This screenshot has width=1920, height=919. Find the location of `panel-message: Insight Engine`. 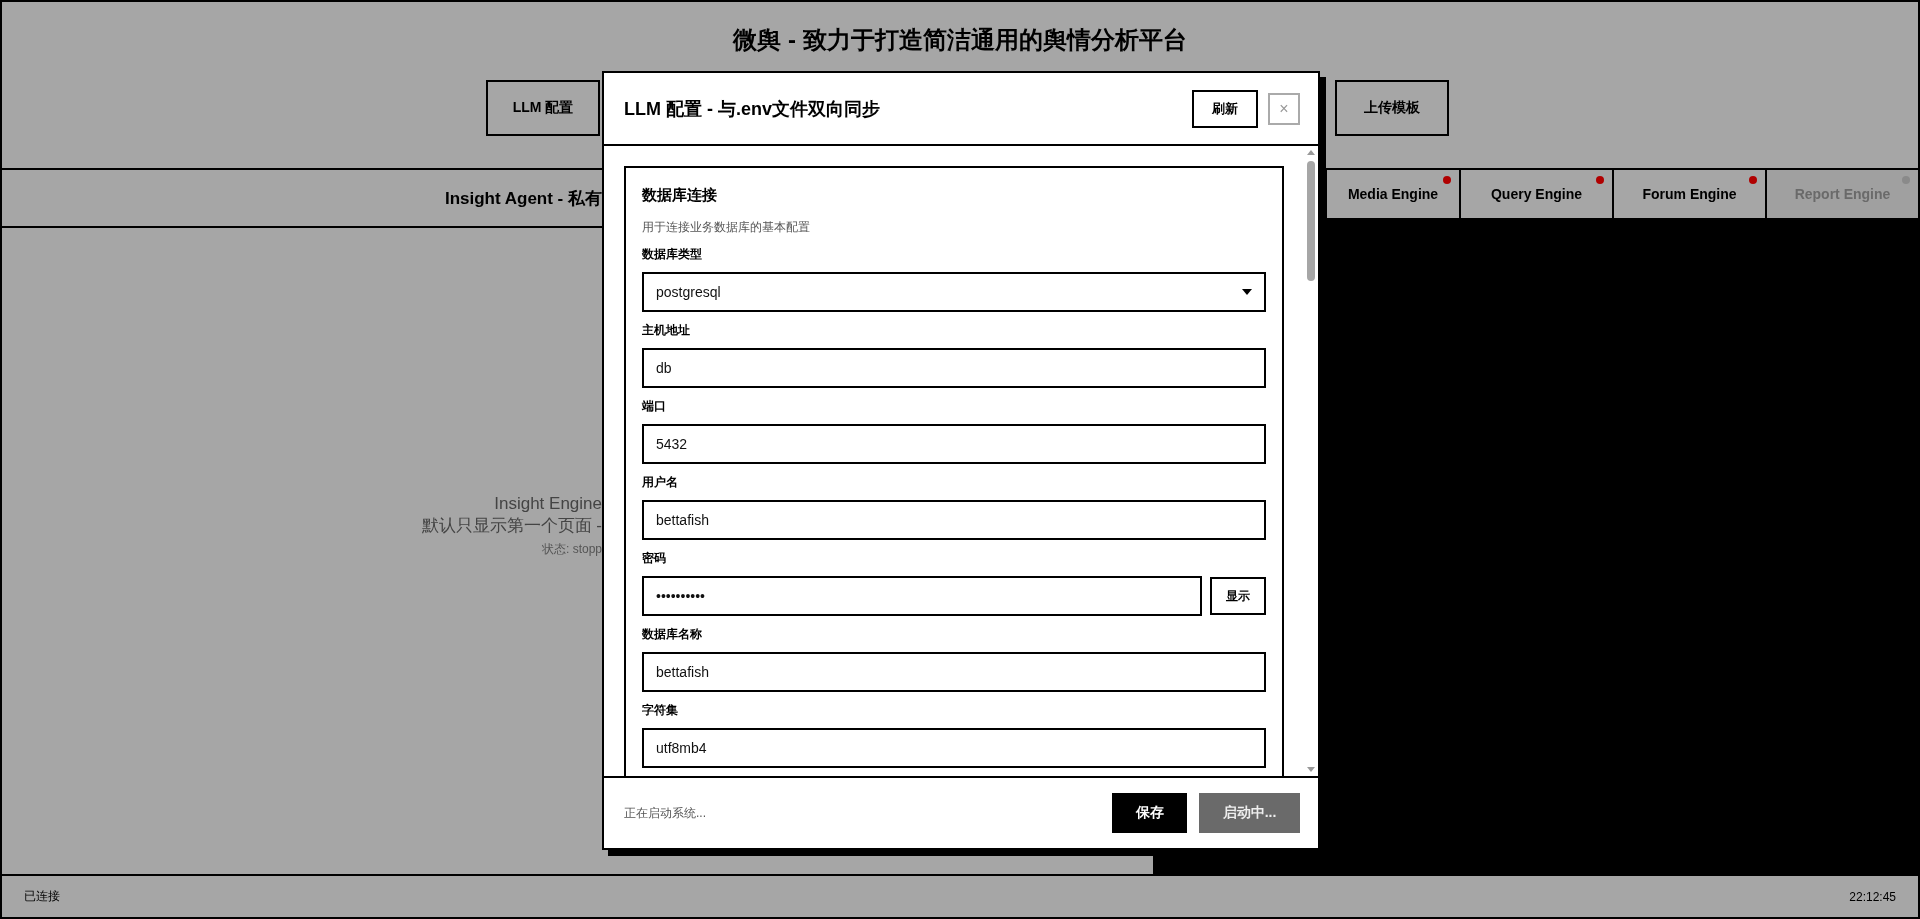

panel-message: Insight Engine is located at coordinates (548, 504).